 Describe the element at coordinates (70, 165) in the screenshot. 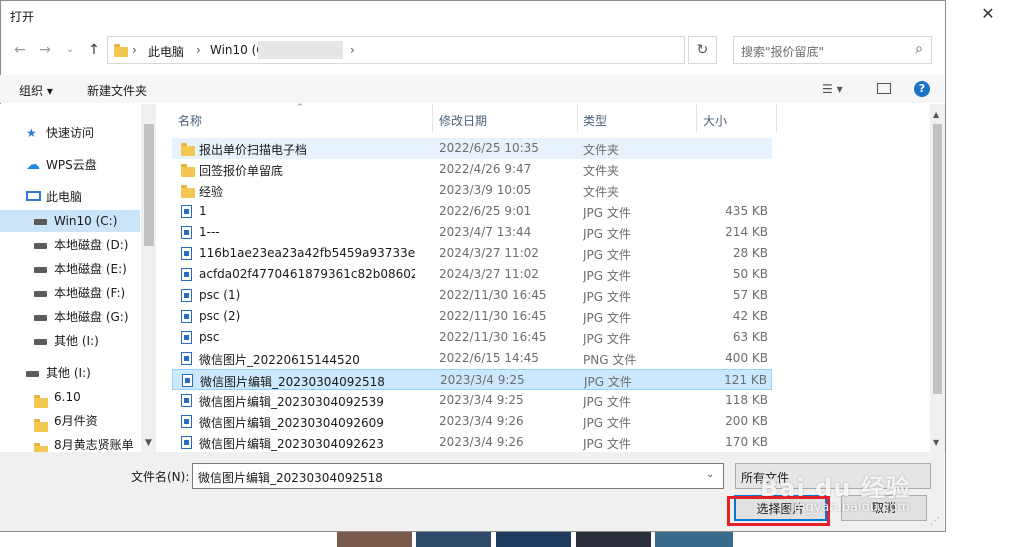

I see `sidebar-item: ☁ WPS云盘` at that location.